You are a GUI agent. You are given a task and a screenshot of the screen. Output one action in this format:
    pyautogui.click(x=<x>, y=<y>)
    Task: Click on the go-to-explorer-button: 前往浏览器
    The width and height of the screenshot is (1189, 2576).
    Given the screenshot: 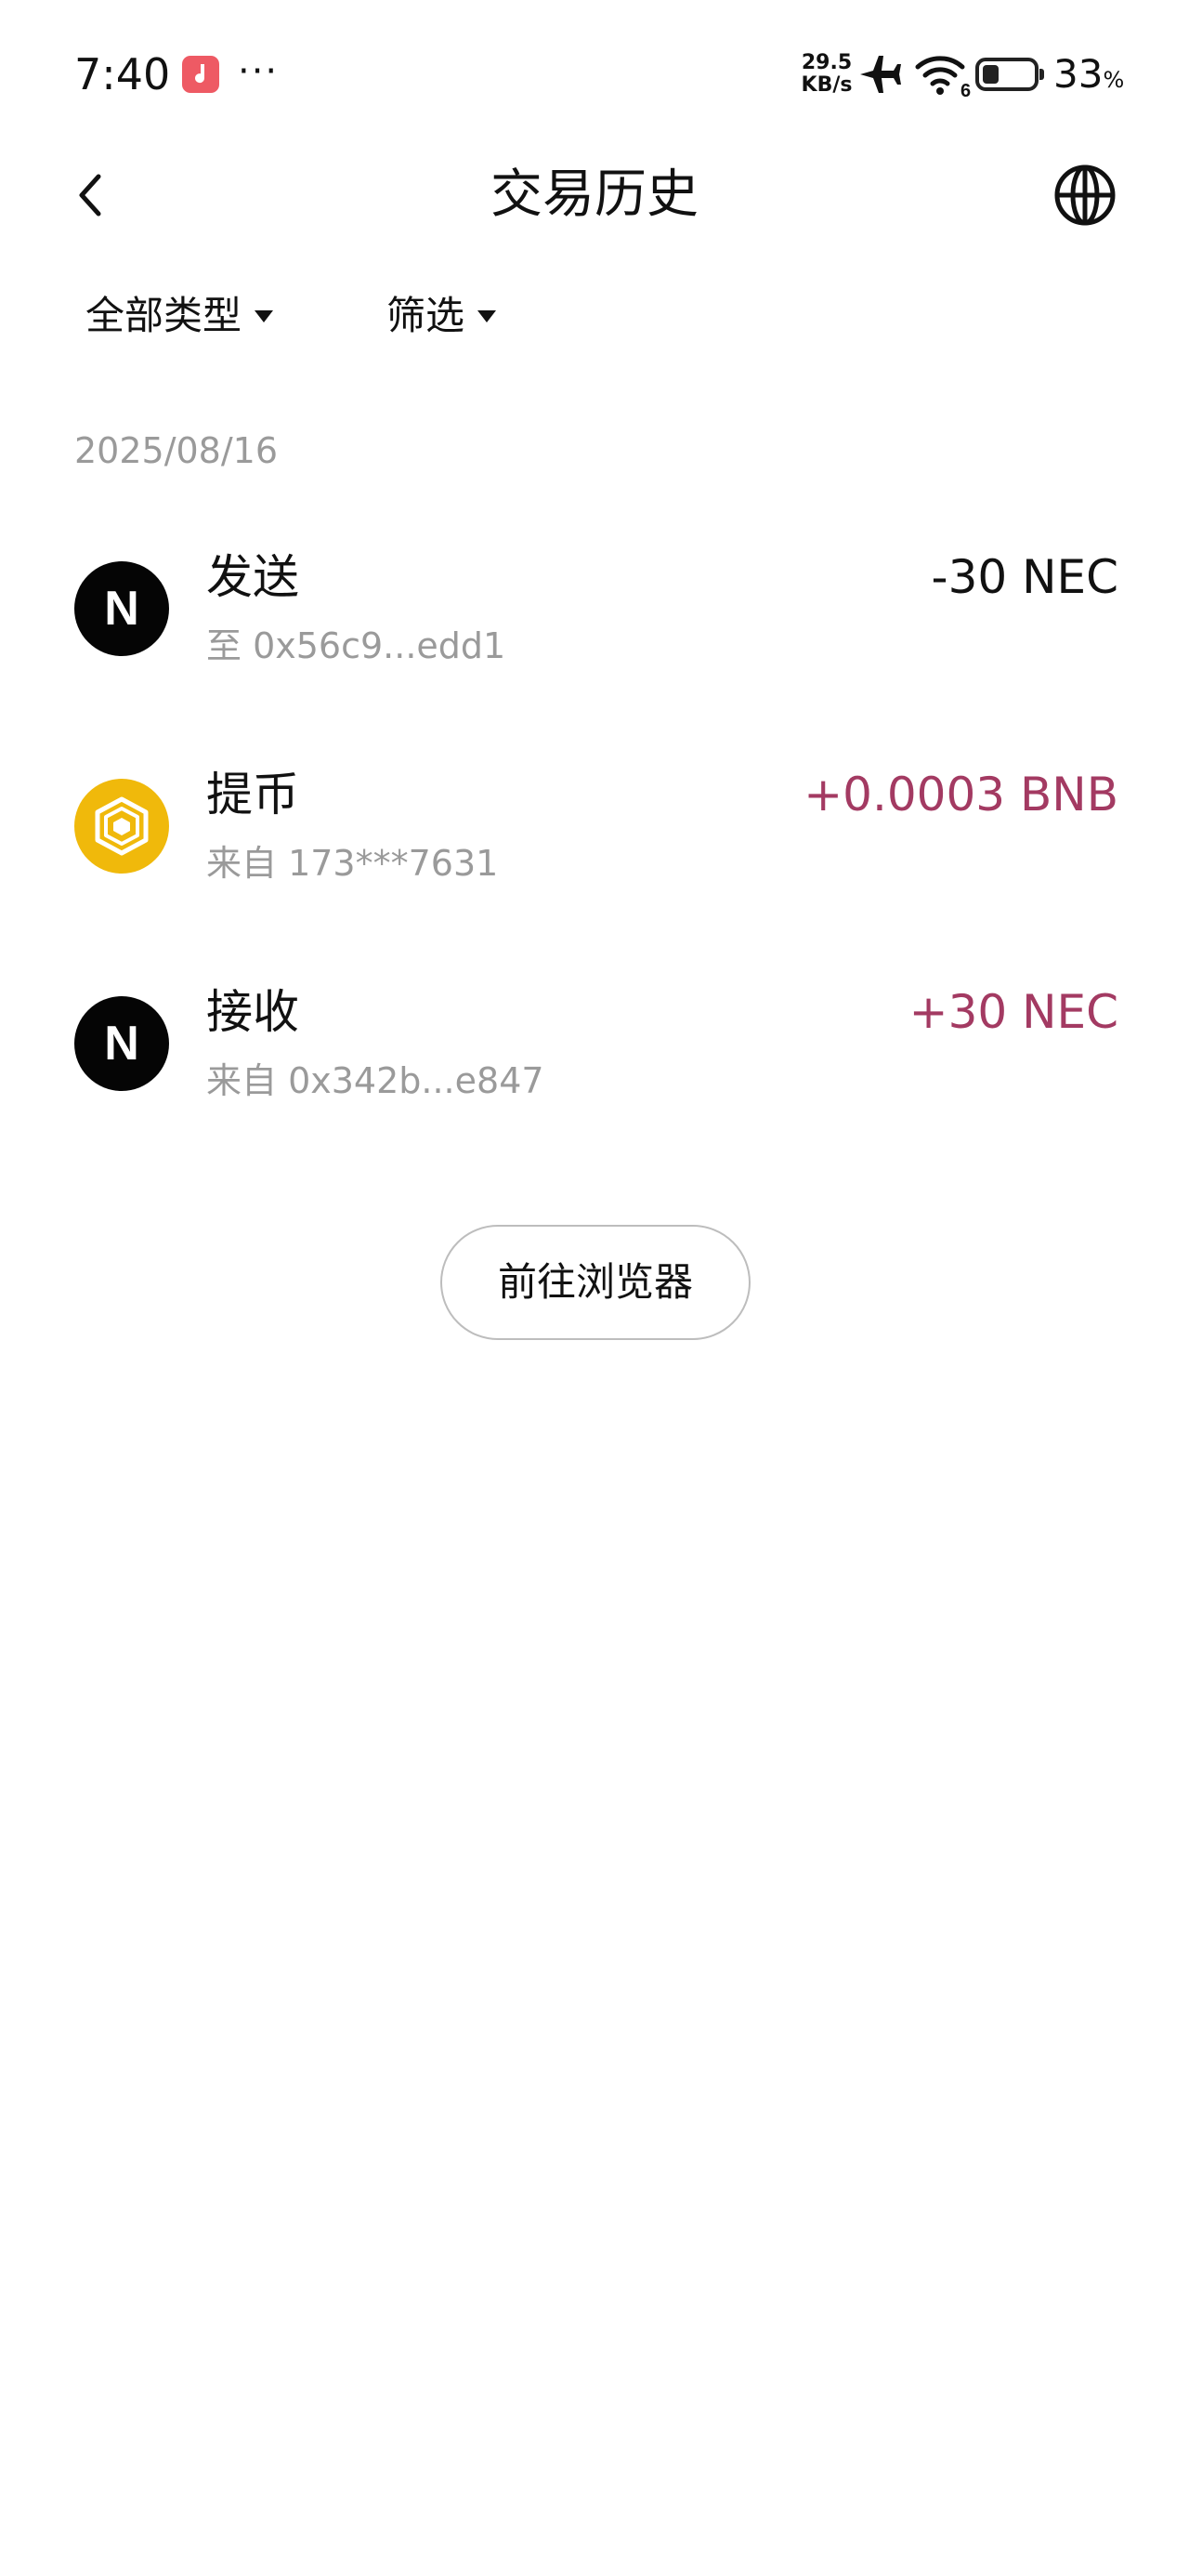 What is the action you would take?
    pyautogui.click(x=595, y=1282)
    